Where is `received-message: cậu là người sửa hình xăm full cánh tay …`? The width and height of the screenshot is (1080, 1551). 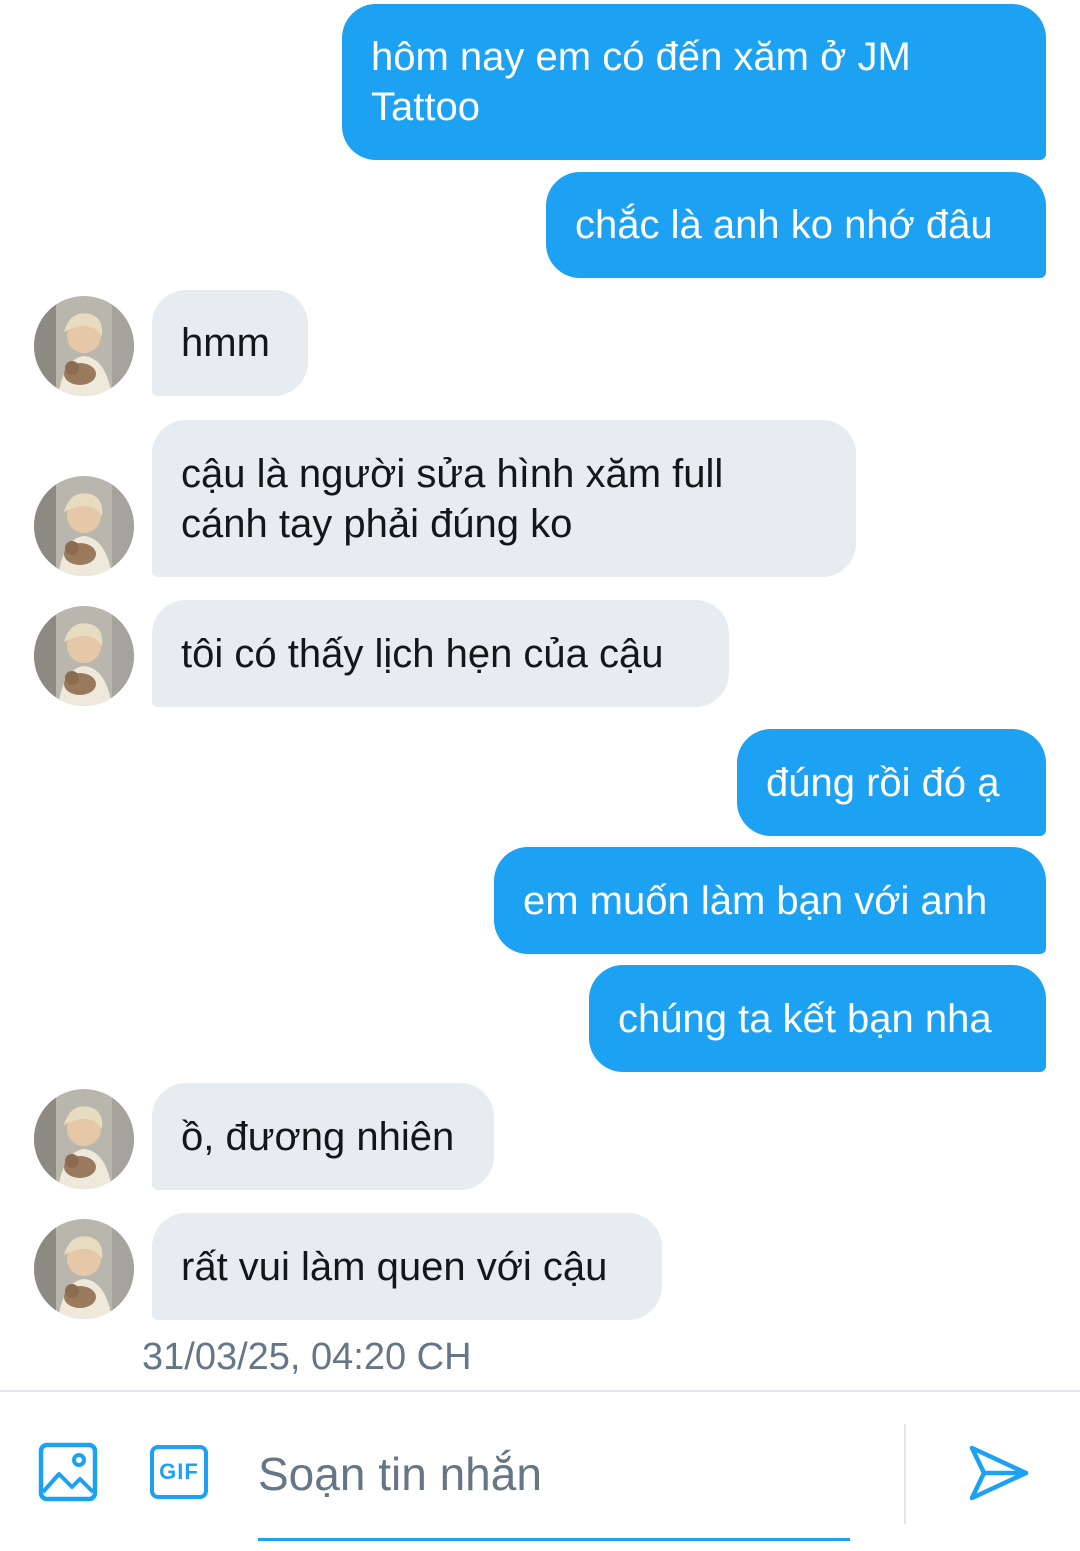
received-message: cậu là người sửa hình xăm full cánh tay … is located at coordinates (504, 498).